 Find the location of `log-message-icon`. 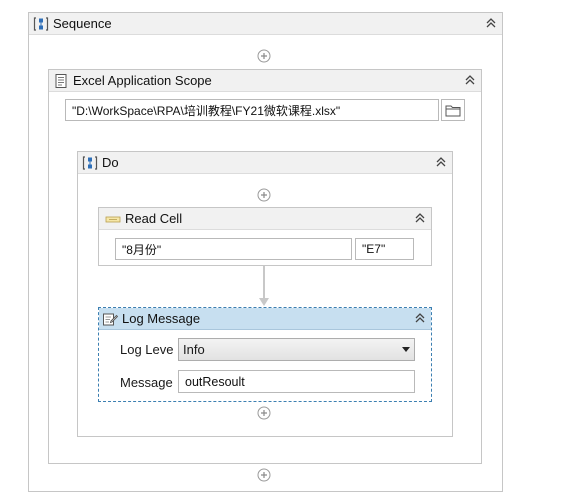

log-message-icon is located at coordinates (110, 319).